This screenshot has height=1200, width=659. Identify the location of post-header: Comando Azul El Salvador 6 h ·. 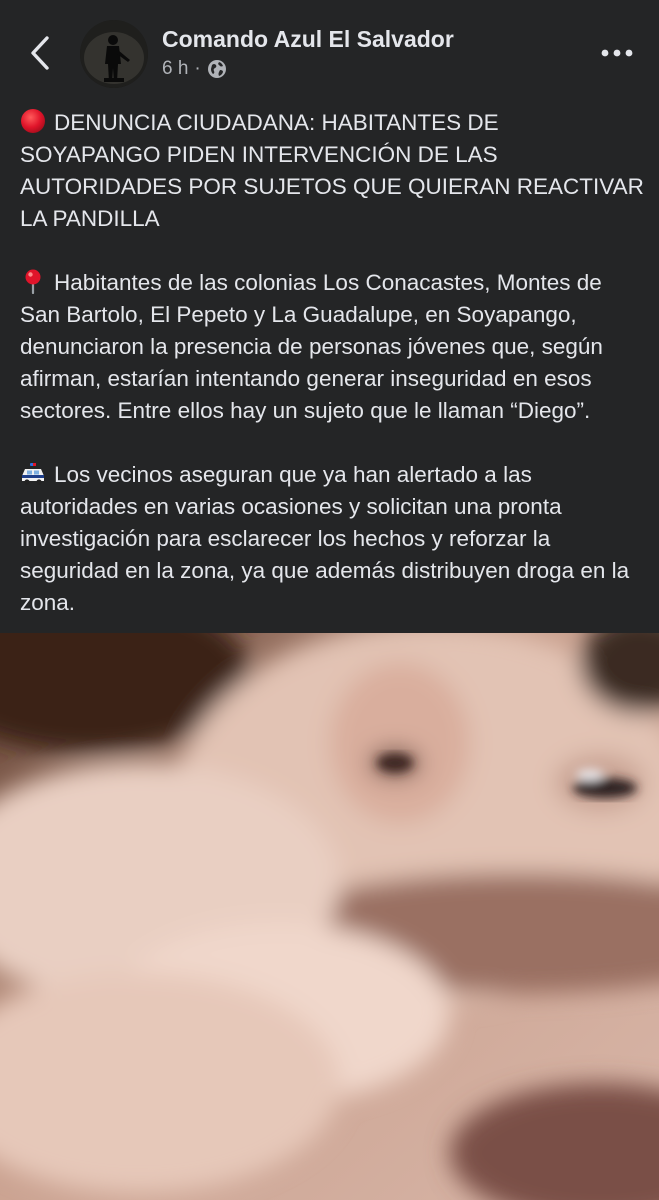
(329, 50).